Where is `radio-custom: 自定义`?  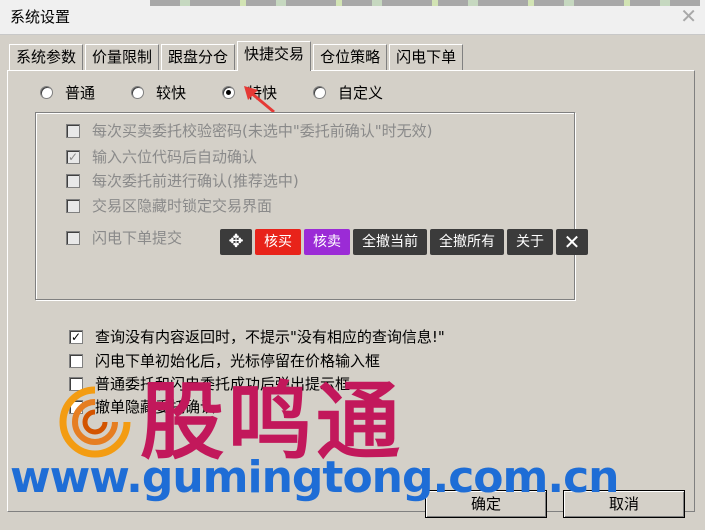
radio-custom: 自定义 is located at coordinates (348, 92).